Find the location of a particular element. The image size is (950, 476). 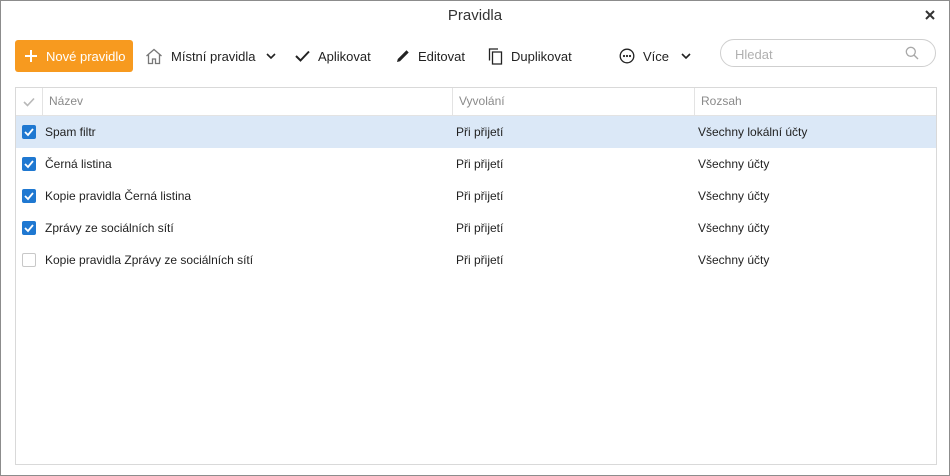

edit-button: Editovat is located at coordinates (430, 56).